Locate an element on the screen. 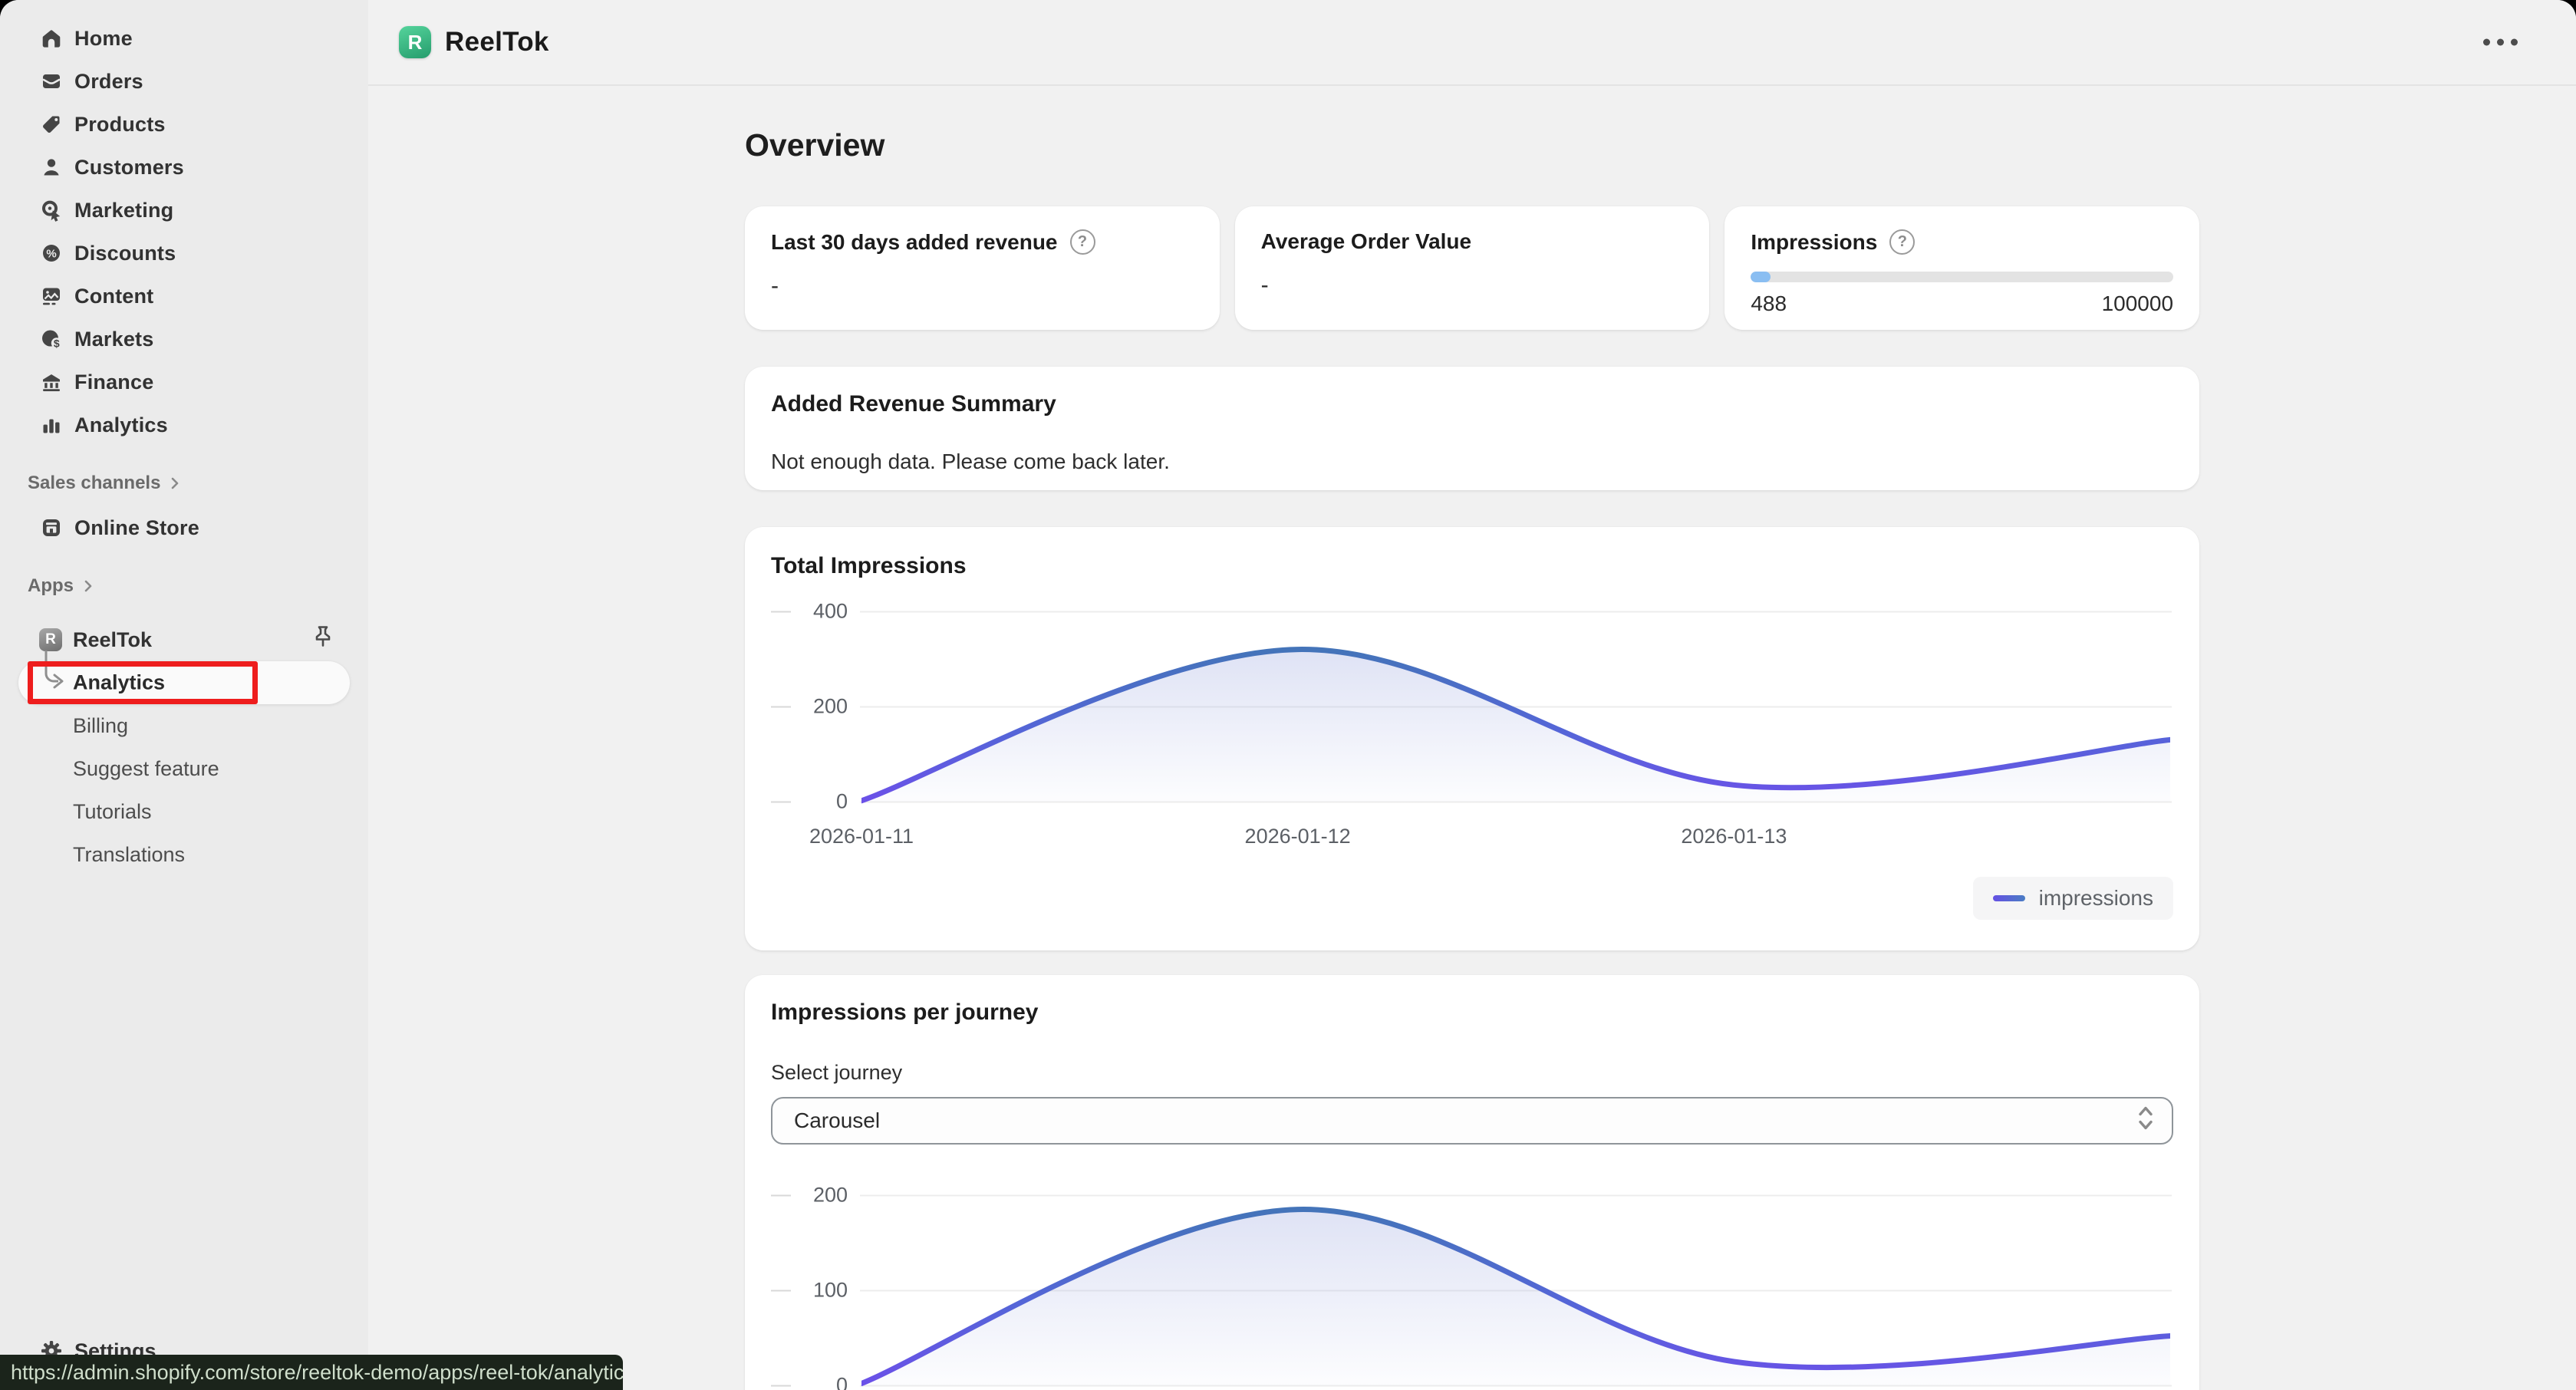 This screenshot has width=2576, height=1390. orders-icon is located at coordinates (51, 81).